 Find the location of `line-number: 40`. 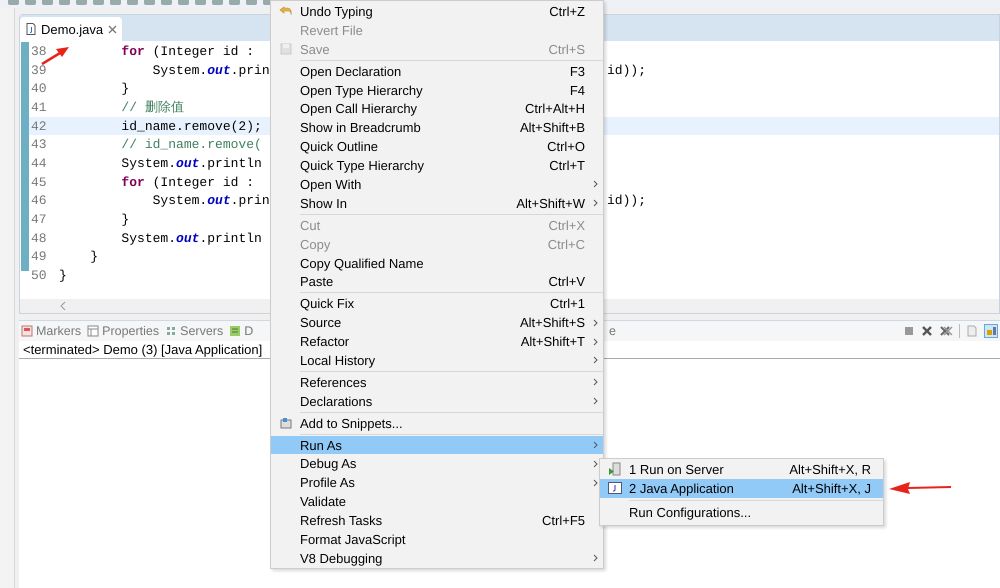

line-number: 40 is located at coordinates (39, 88).